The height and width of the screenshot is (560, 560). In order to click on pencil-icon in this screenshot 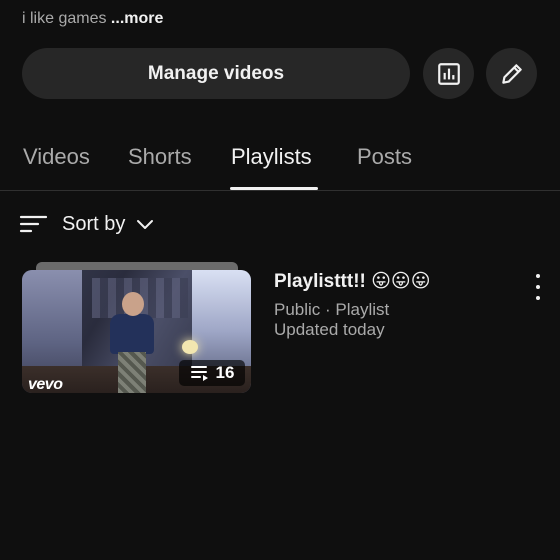, I will do `click(511, 73)`.